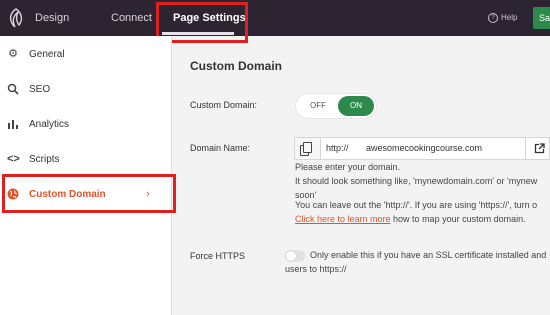 The image size is (550, 315). What do you see at coordinates (218, 256) in the screenshot?
I see `force-https-label: Force HTTPS` at bounding box center [218, 256].